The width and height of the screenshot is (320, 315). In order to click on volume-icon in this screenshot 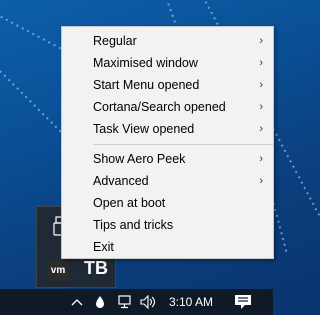, I will do `click(149, 302)`.